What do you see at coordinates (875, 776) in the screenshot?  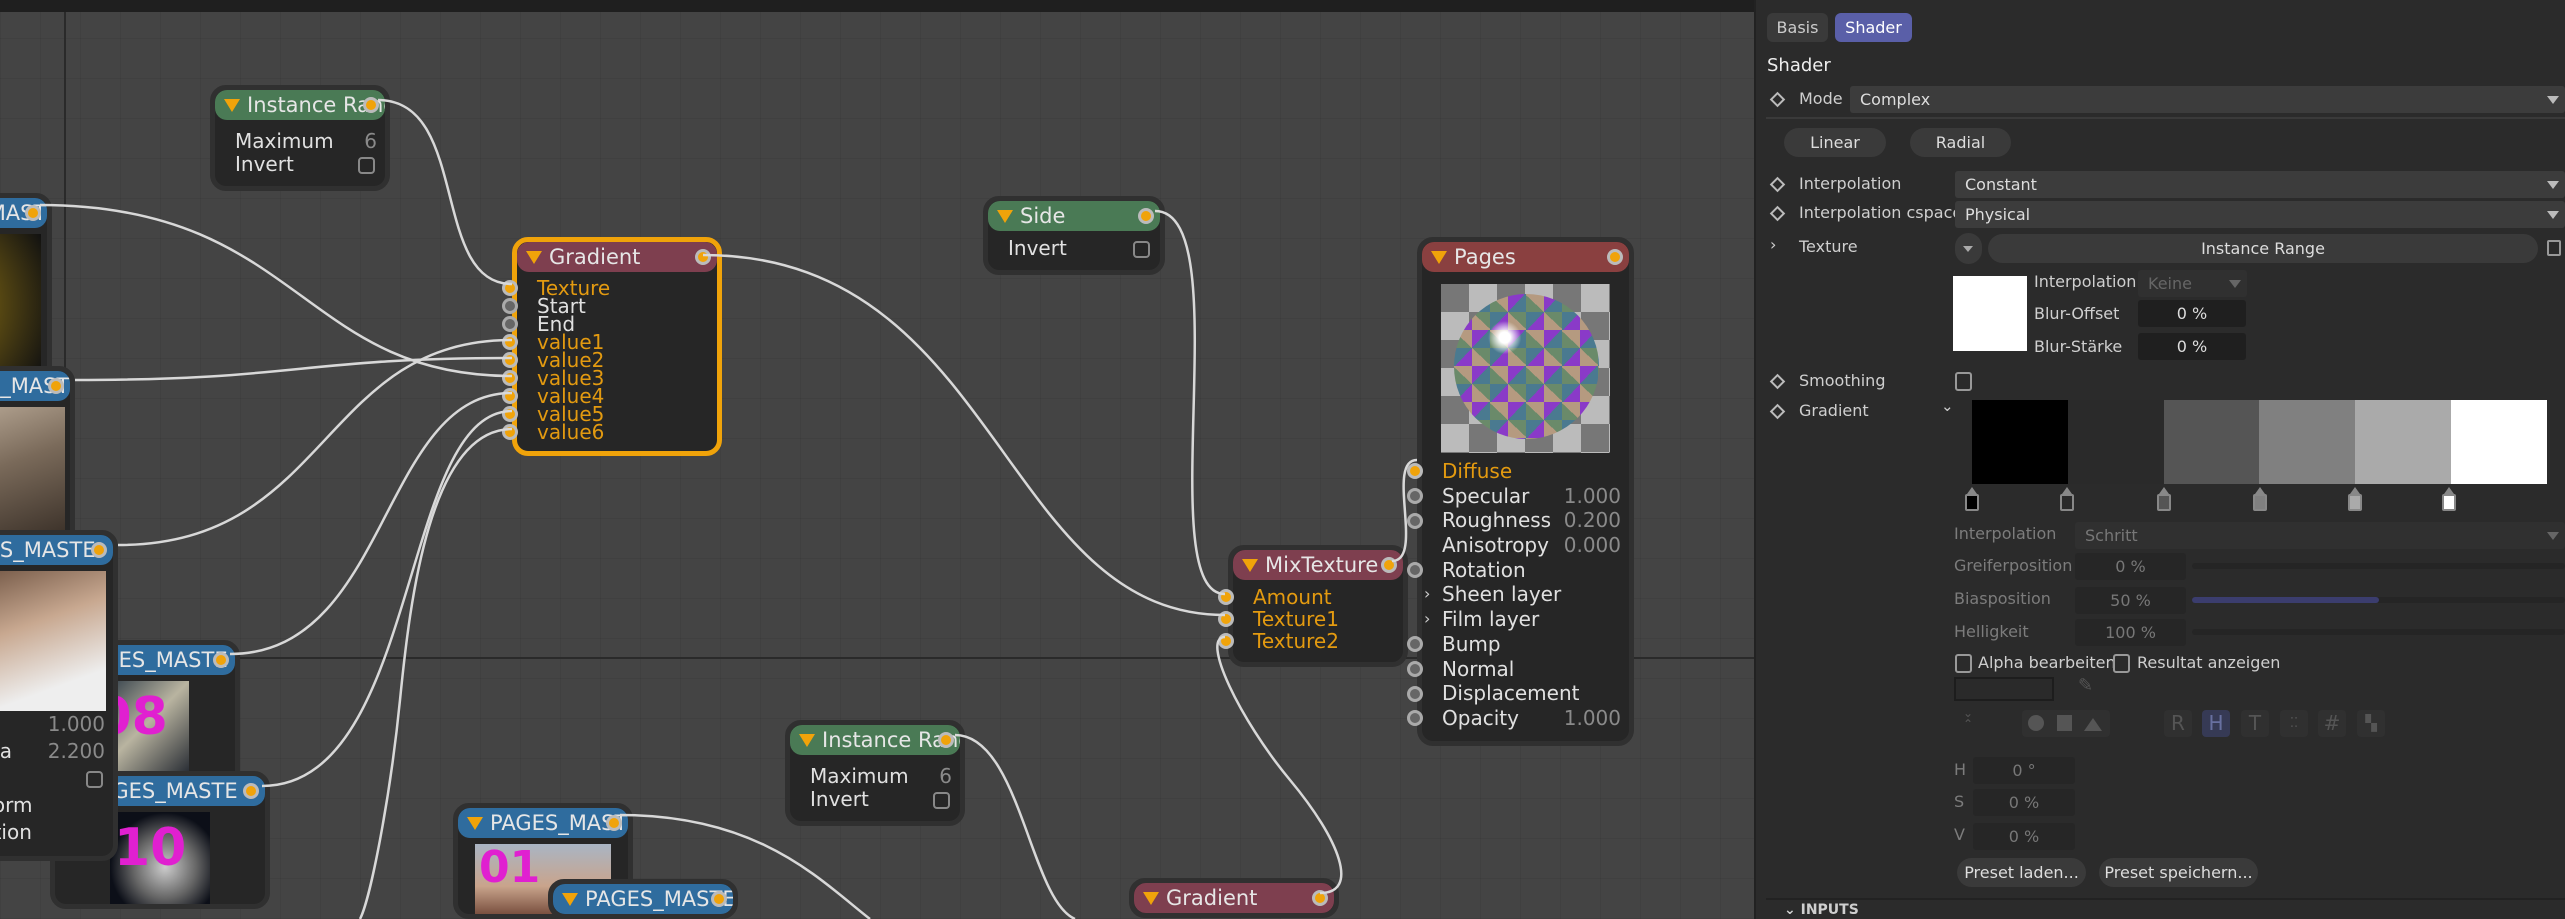 I see `node-param-maximum: Maximum 6` at bounding box center [875, 776].